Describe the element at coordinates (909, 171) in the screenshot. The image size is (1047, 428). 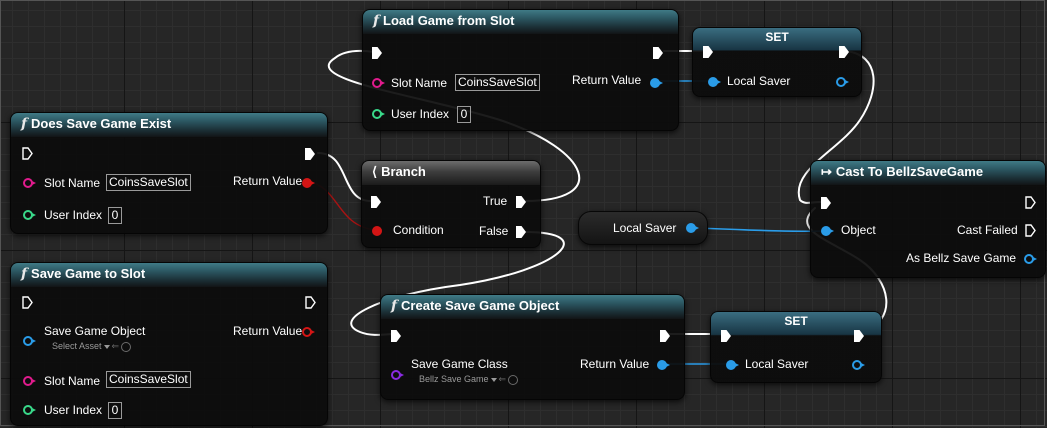
I see `node-title: Cast To BellzSaveGame` at that location.